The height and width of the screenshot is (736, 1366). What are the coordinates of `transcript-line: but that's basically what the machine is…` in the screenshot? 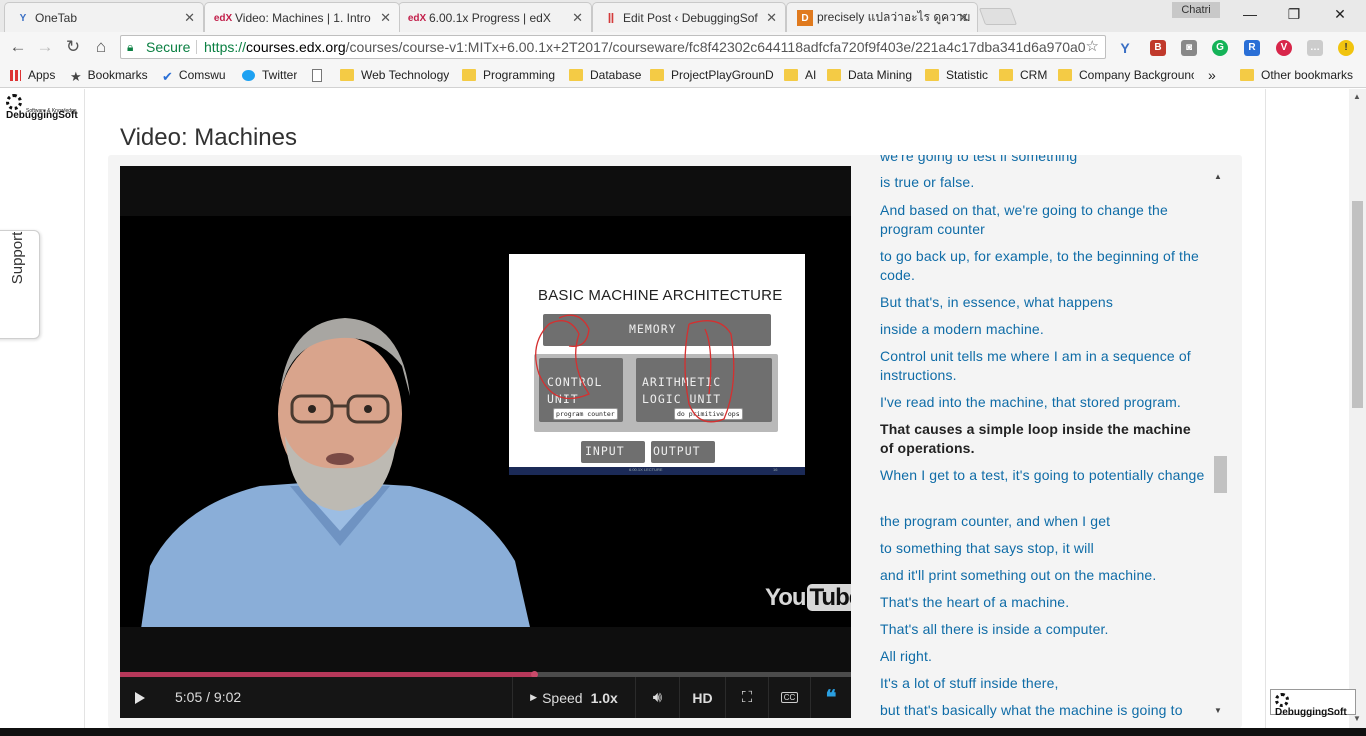 It's located at (1042, 710).